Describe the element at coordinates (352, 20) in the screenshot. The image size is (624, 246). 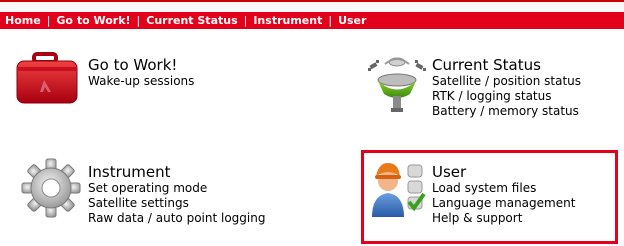
I see `nav-user: User` at that location.